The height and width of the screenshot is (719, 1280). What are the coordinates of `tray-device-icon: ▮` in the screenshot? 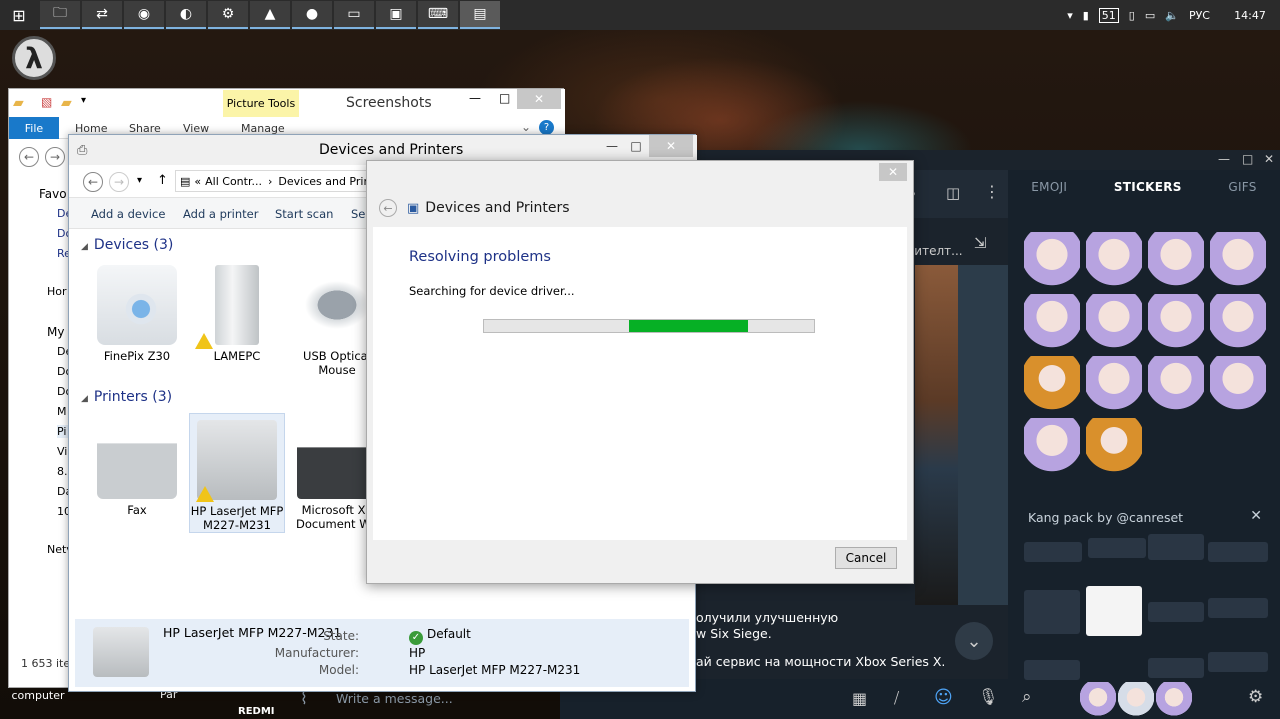 It's located at (1086, 15).